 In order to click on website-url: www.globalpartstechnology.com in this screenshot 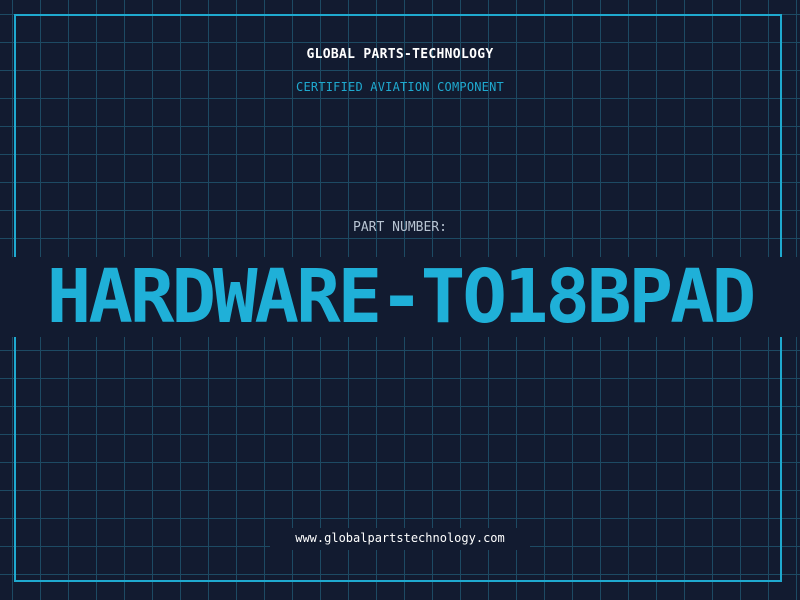, I will do `click(400, 538)`.